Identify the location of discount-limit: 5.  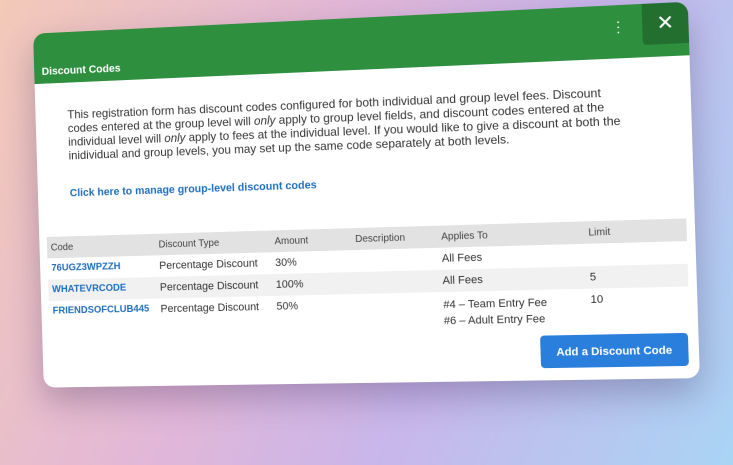
(593, 277).